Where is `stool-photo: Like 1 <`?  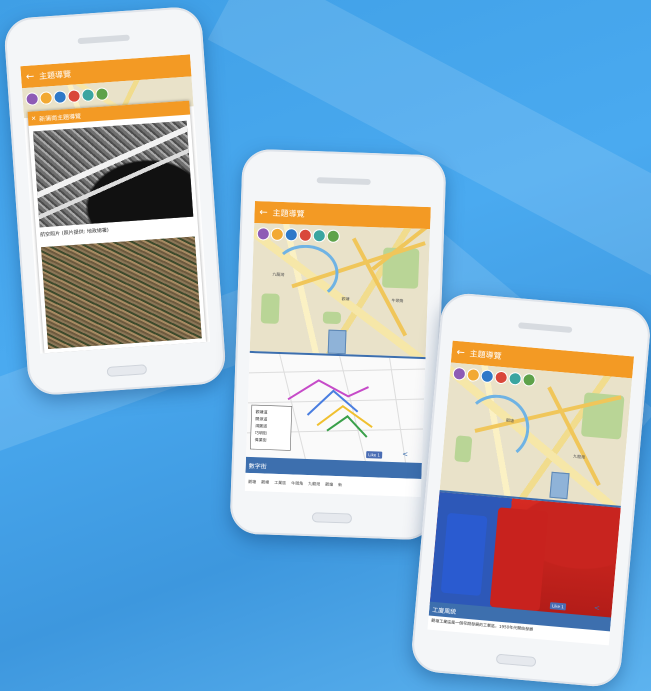
stool-photo: Like 1 < is located at coordinates (525, 555).